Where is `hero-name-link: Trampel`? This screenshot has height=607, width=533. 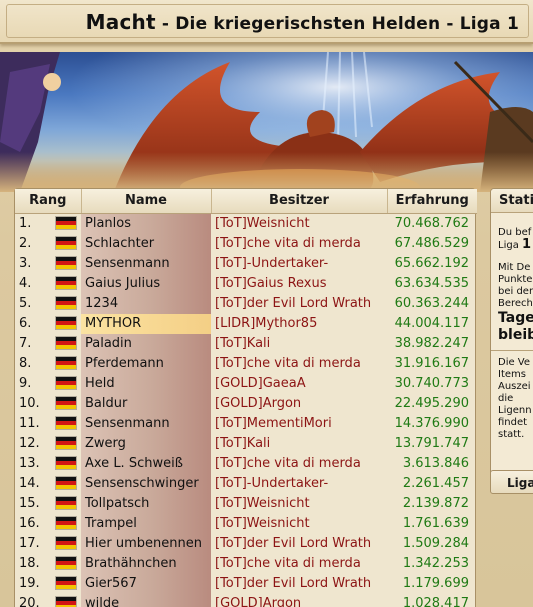
hero-name-link: Trampel is located at coordinates (146, 523).